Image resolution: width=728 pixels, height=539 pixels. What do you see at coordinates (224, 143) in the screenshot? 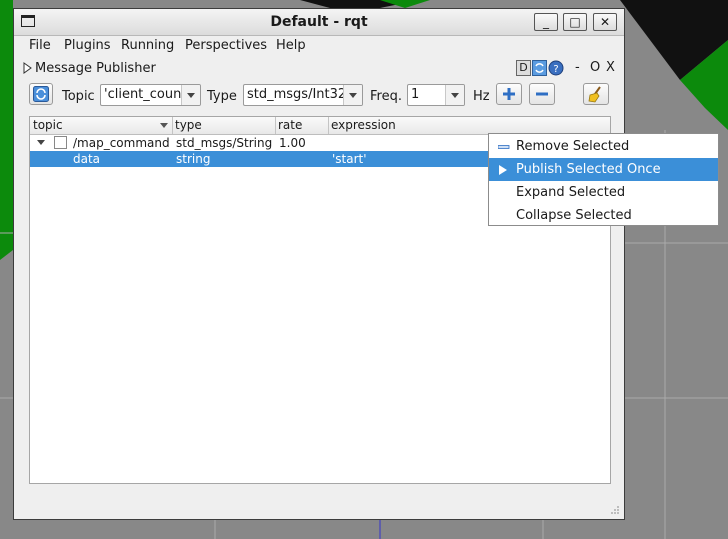
I see `row-type: std_msgs/String` at bounding box center [224, 143].